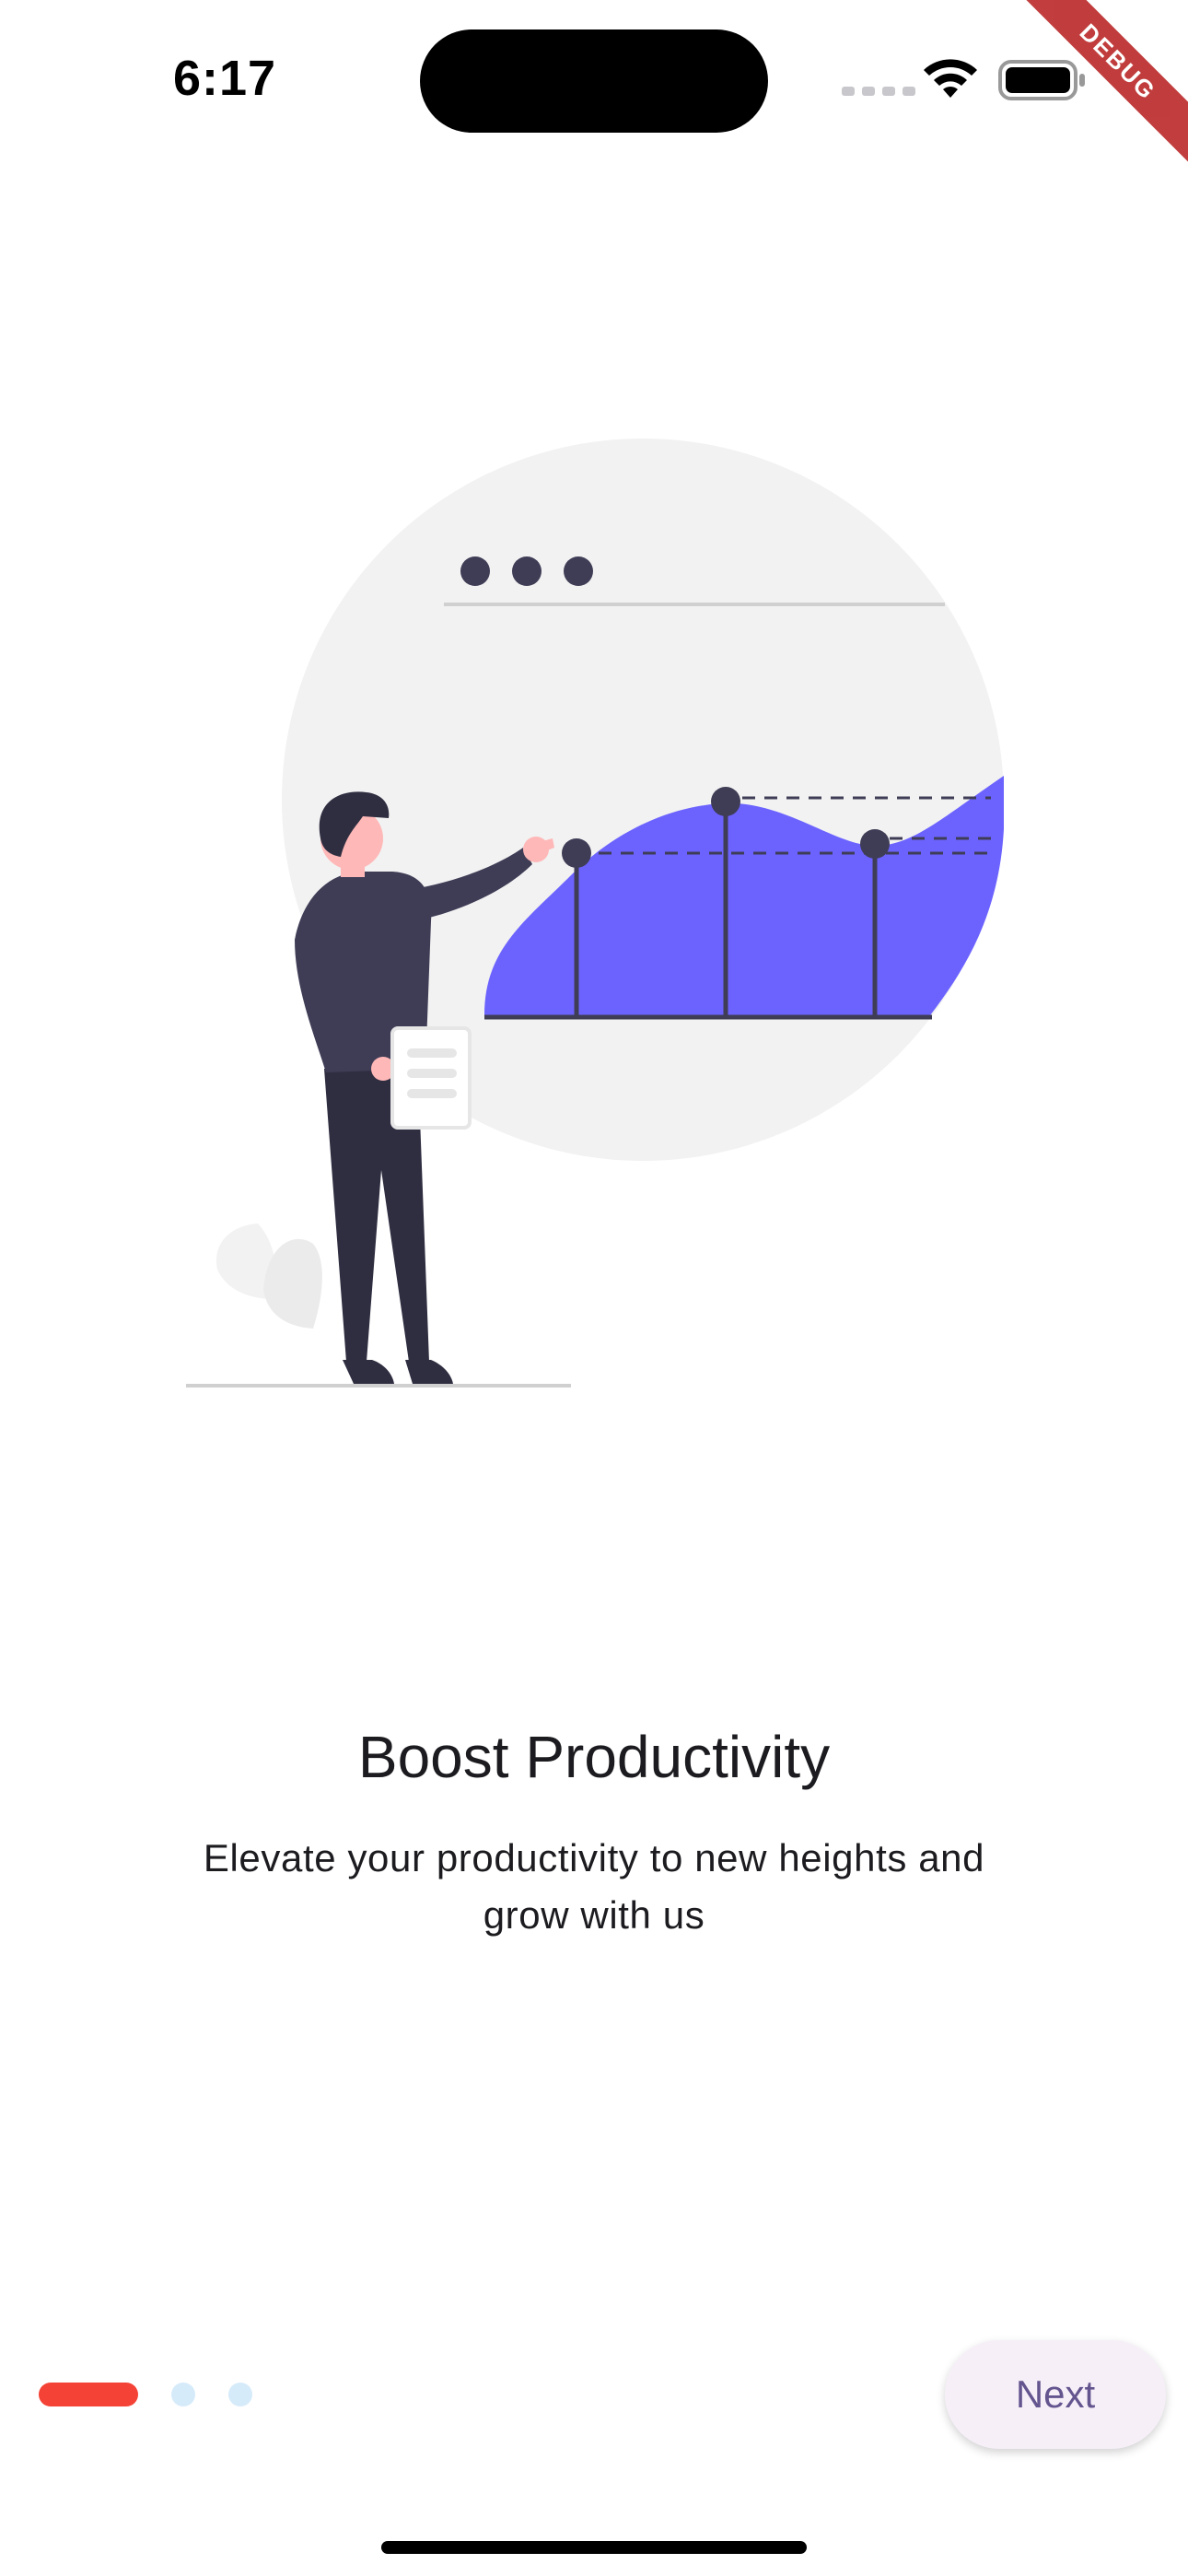 This screenshot has height=2576, width=1188. I want to click on next-button: Next, so click(1055, 2394).